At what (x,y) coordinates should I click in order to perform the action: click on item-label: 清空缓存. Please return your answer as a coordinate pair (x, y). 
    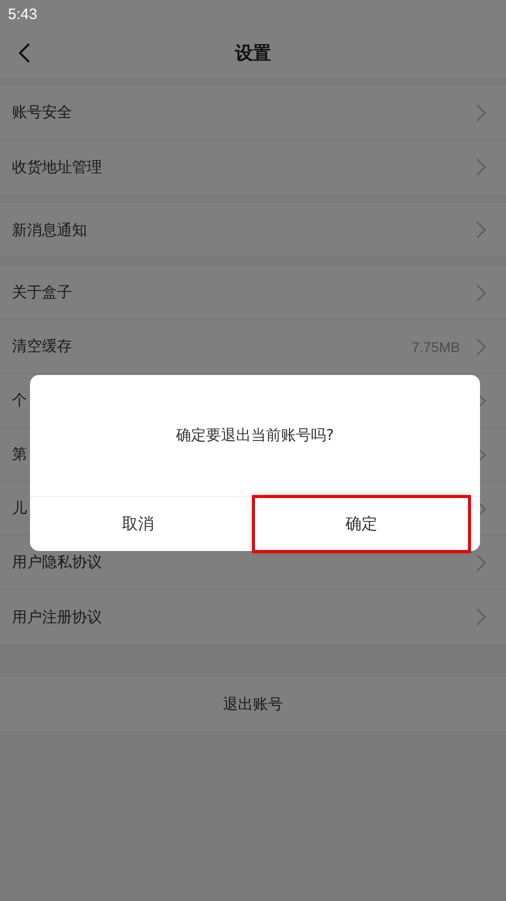
    Looking at the image, I should click on (42, 346).